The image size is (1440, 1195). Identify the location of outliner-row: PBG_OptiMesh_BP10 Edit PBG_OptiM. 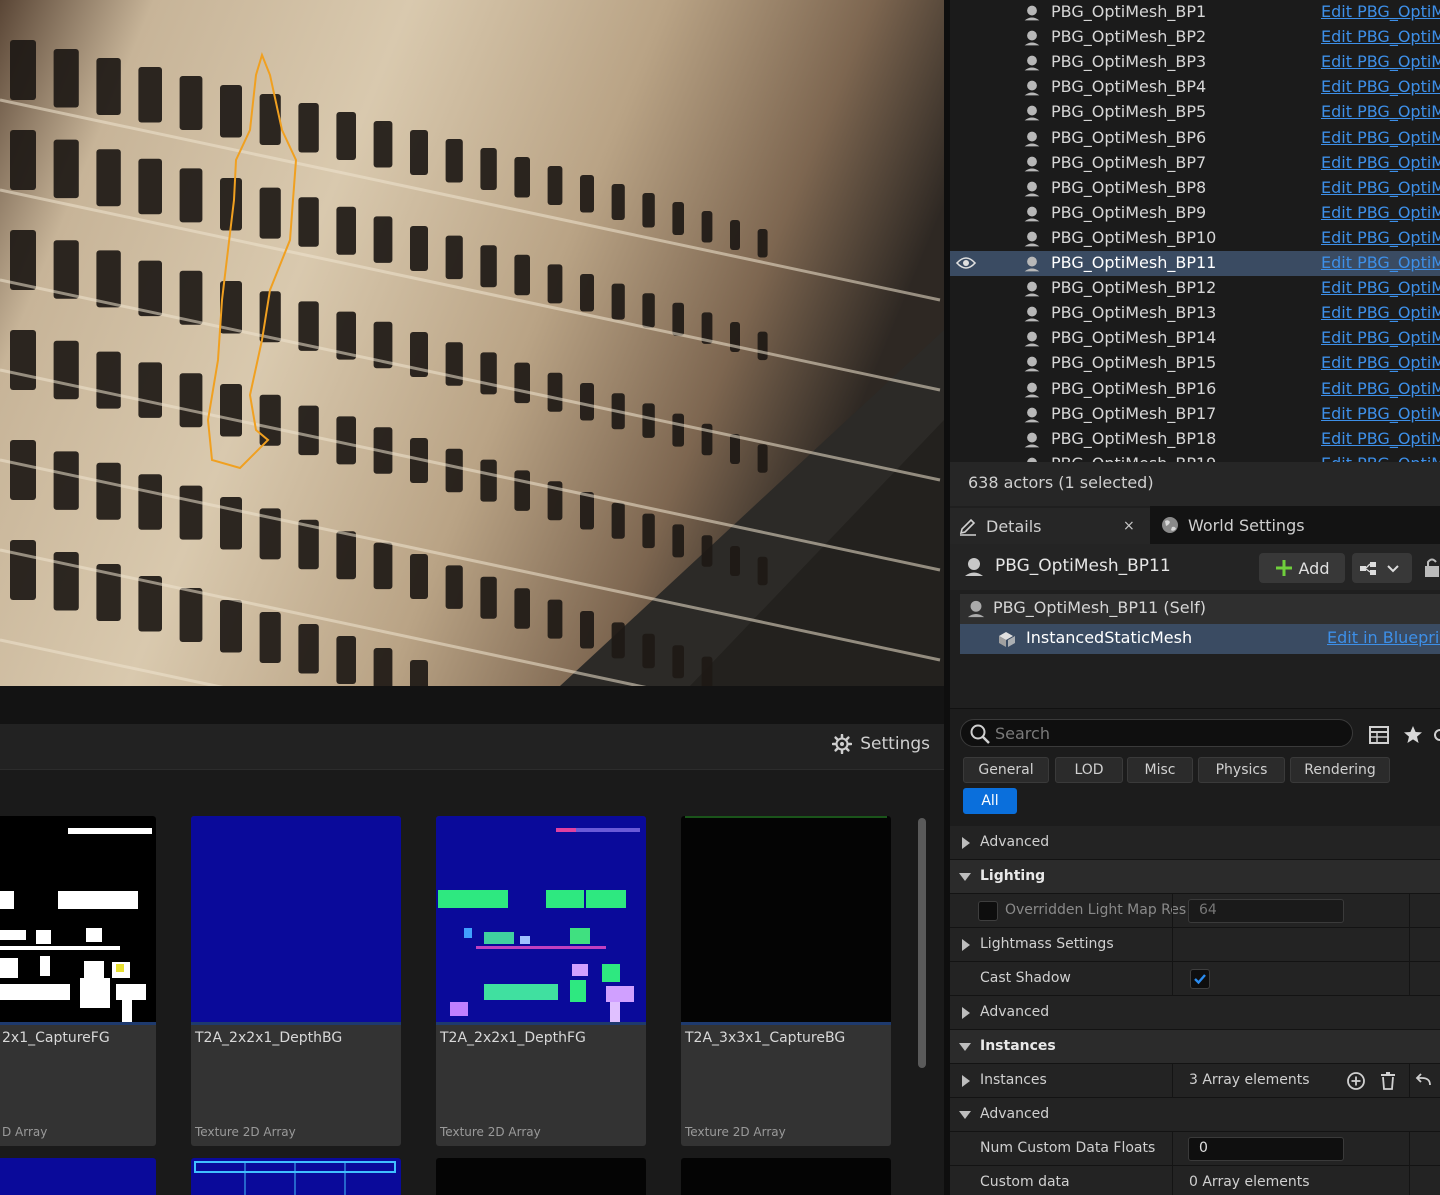
(1195, 238).